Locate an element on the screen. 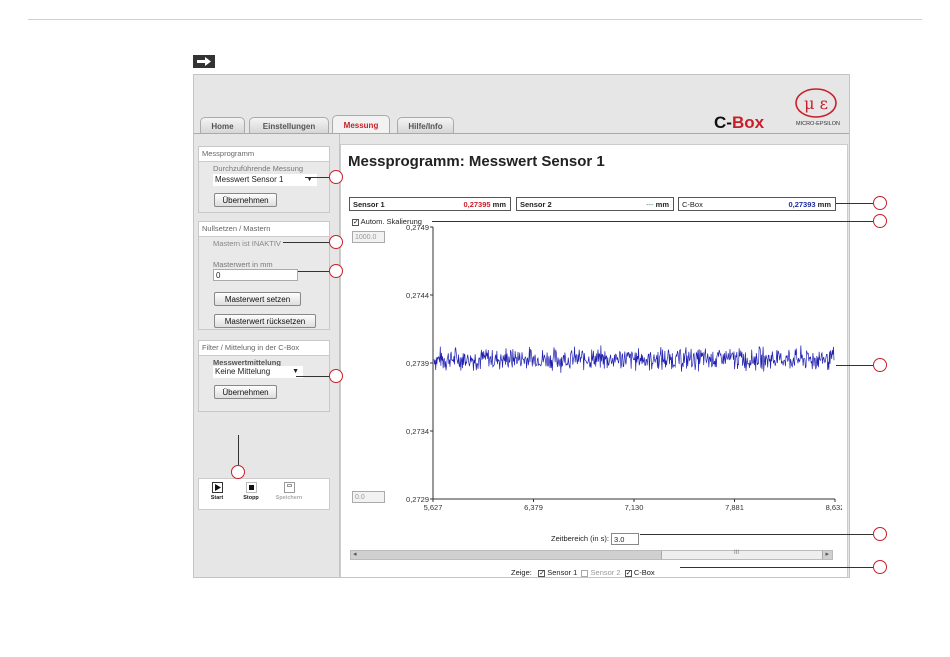 The height and width of the screenshot is (657, 950). logo-mark: μ ε is located at coordinates (816, 103).